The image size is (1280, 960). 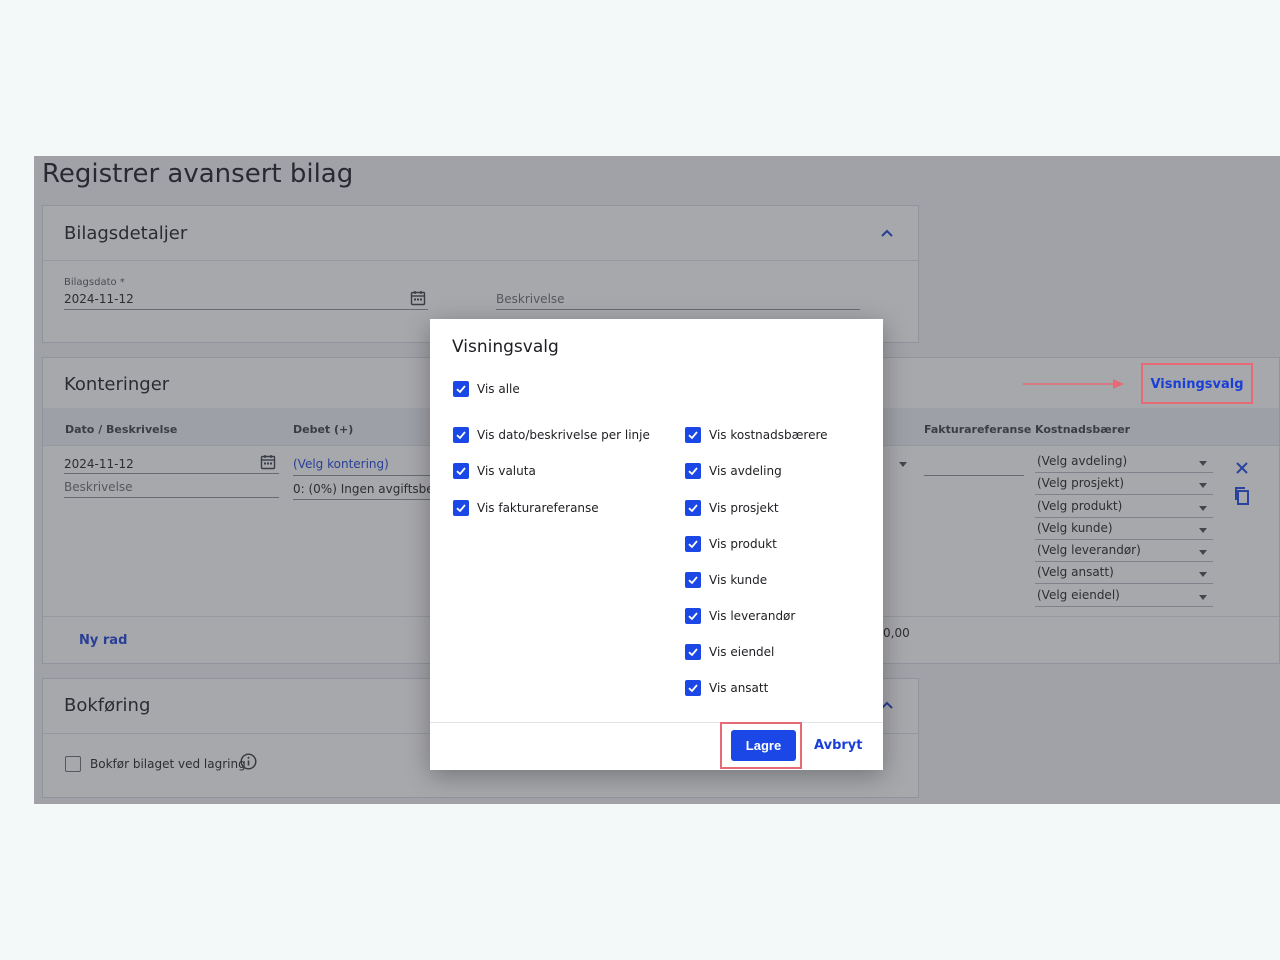 I want to click on option-label: Vis leverandør, so click(x=752, y=616).